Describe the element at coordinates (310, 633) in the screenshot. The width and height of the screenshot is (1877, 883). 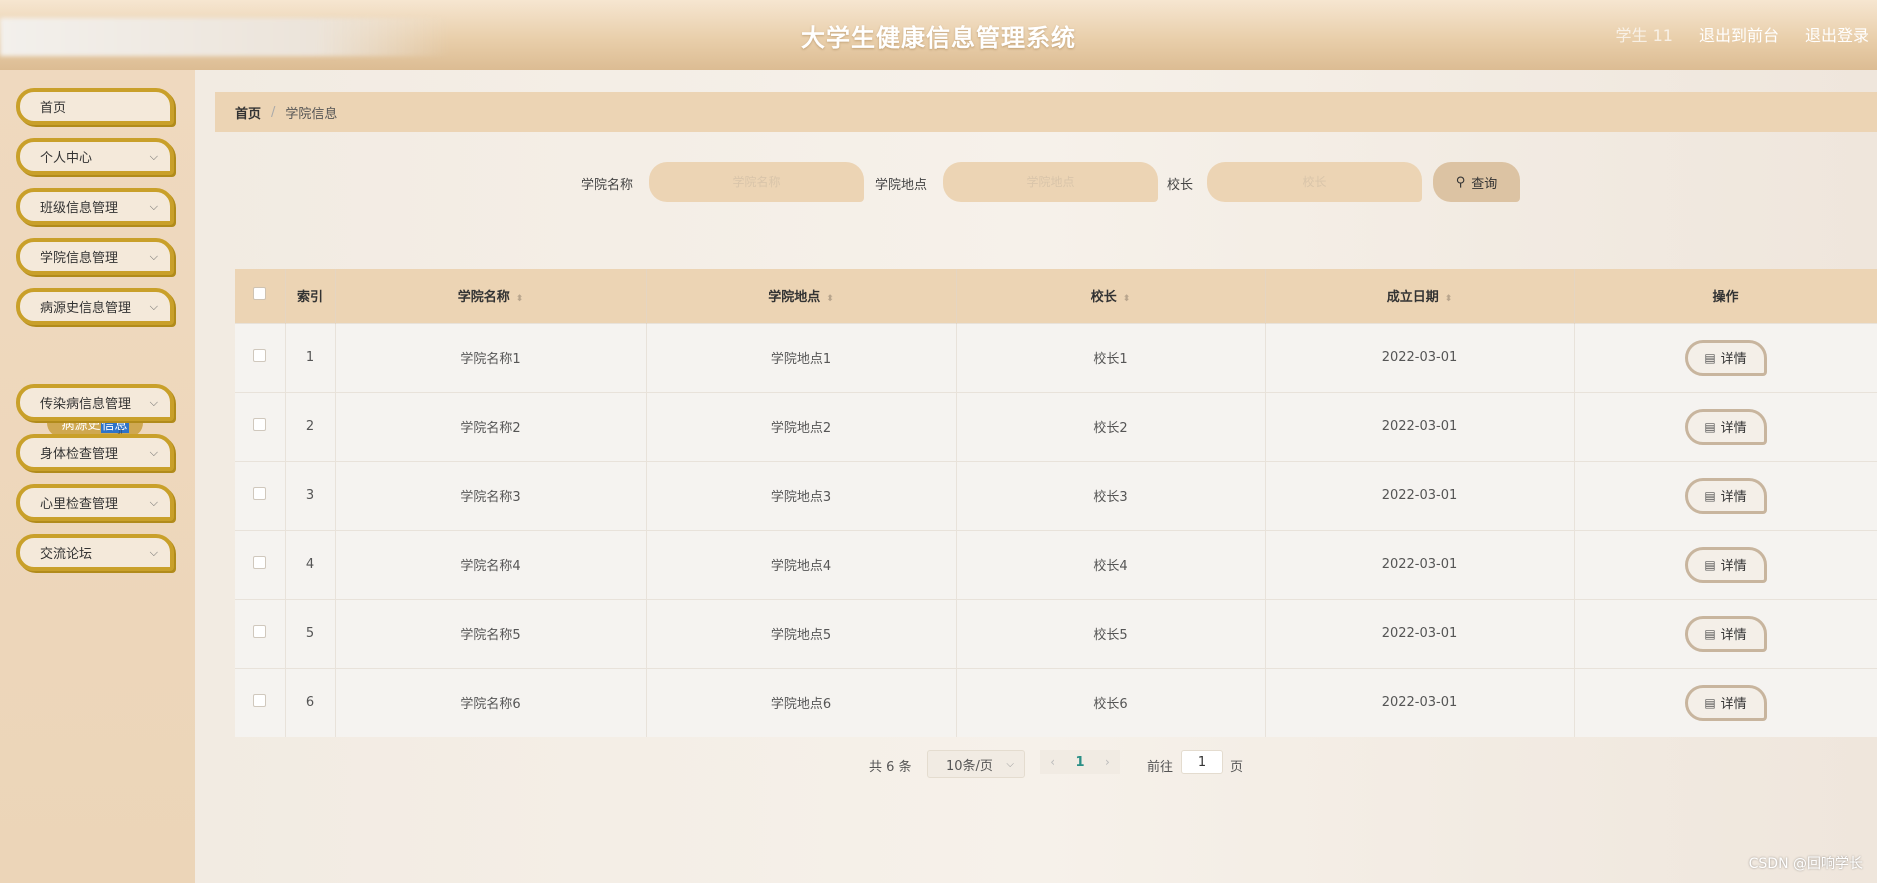
I see `cell-index: 5` at that location.